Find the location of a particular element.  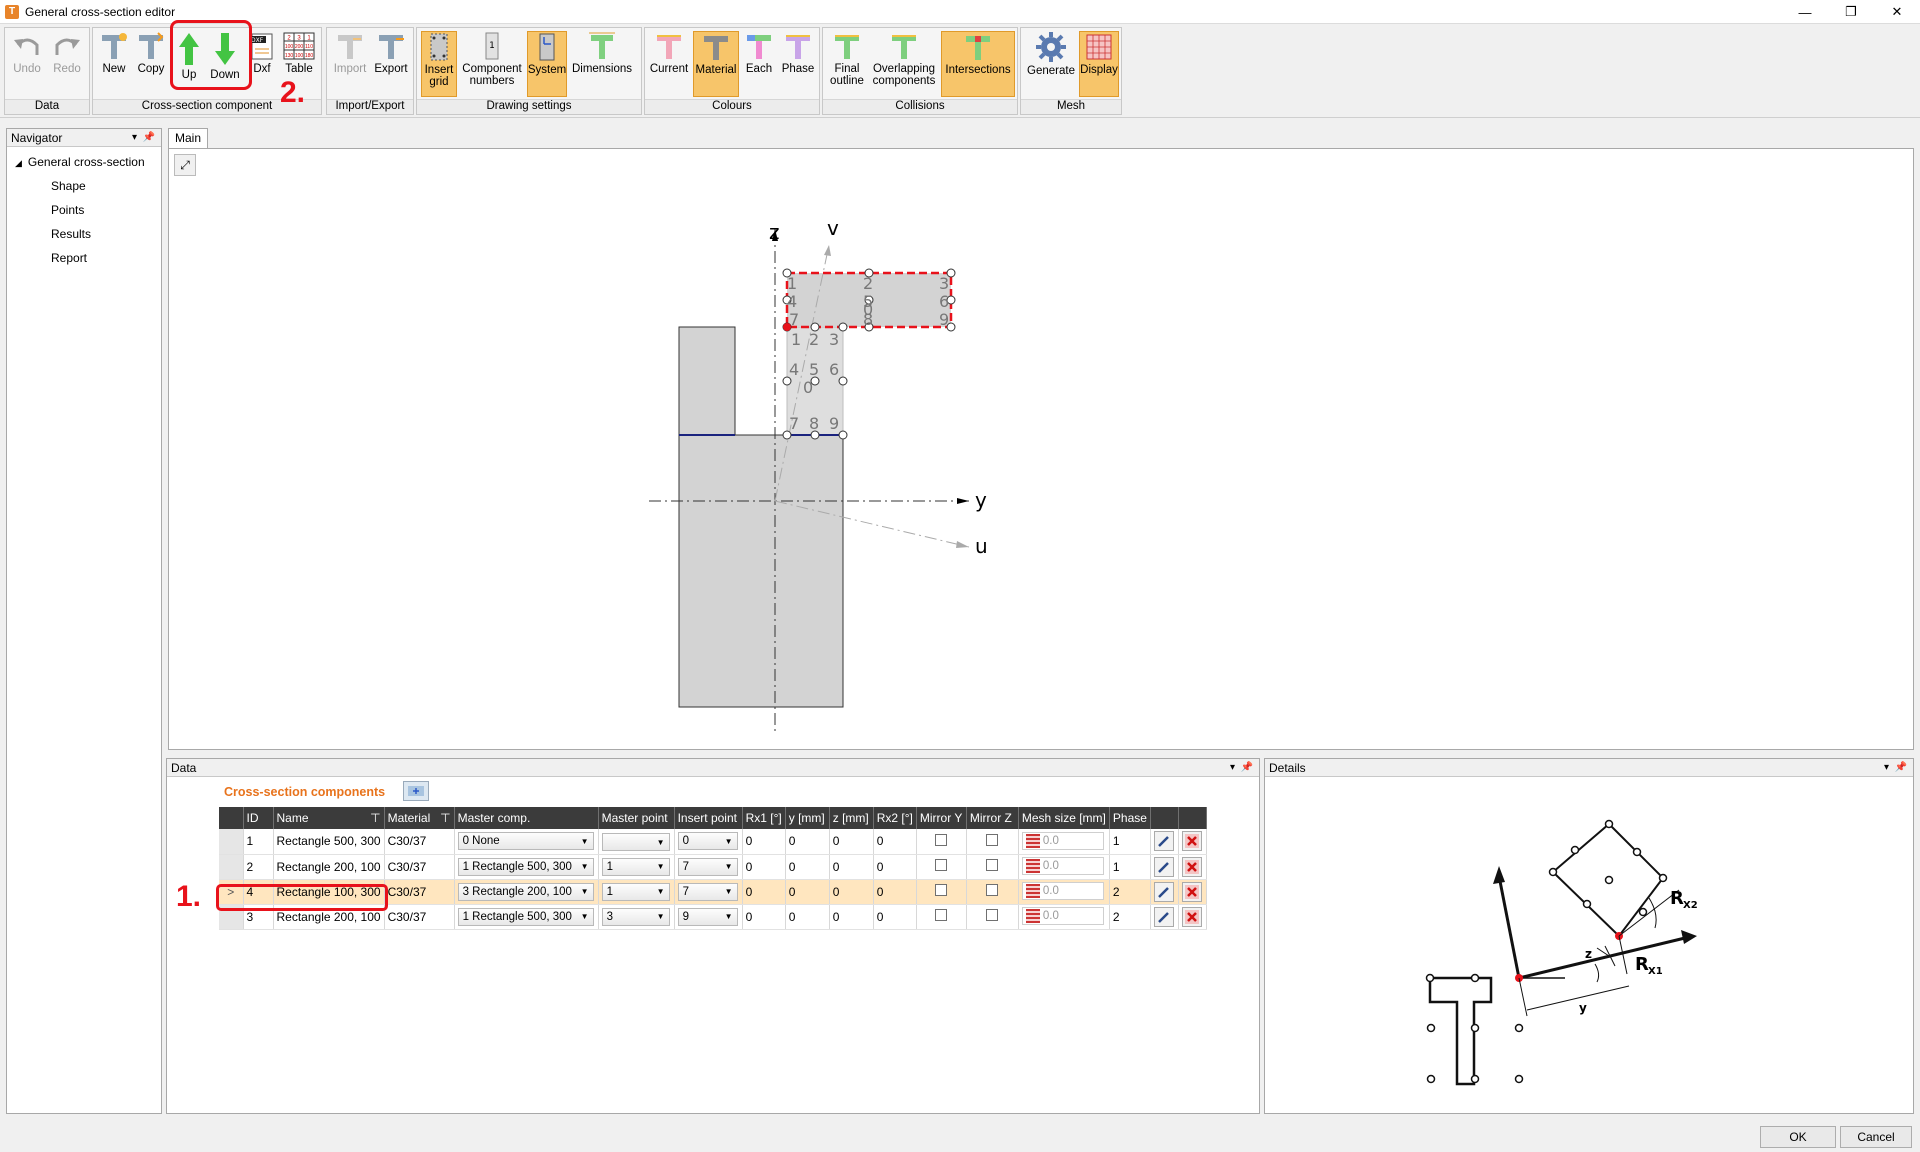

master-comp-dropdown: 1 Rectangle 500, 300 ▼ is located at coordinates (525, 916).